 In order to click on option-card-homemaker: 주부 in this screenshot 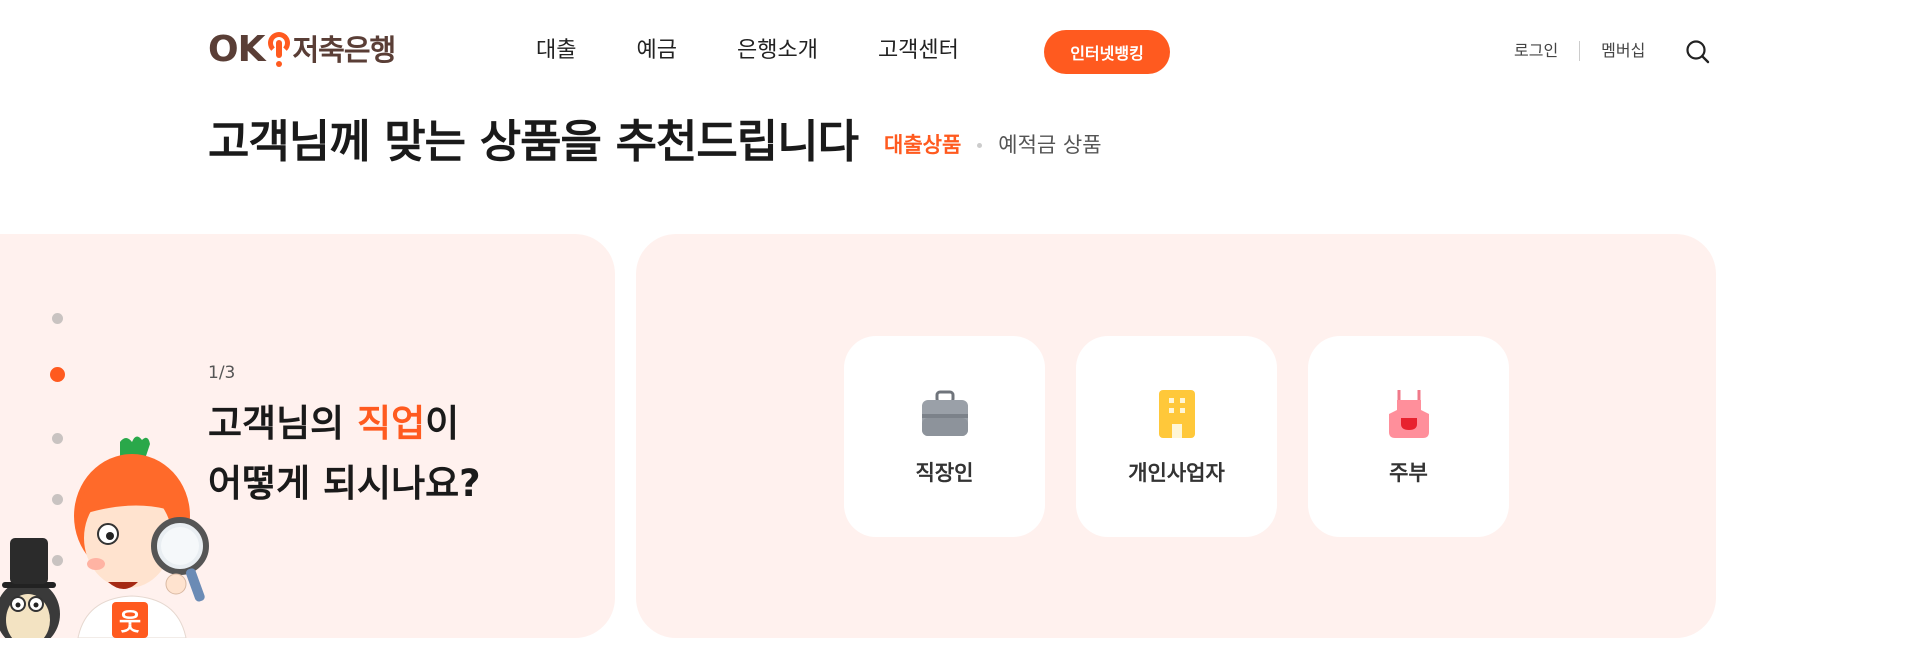, I will do `click(1408, 436)`.